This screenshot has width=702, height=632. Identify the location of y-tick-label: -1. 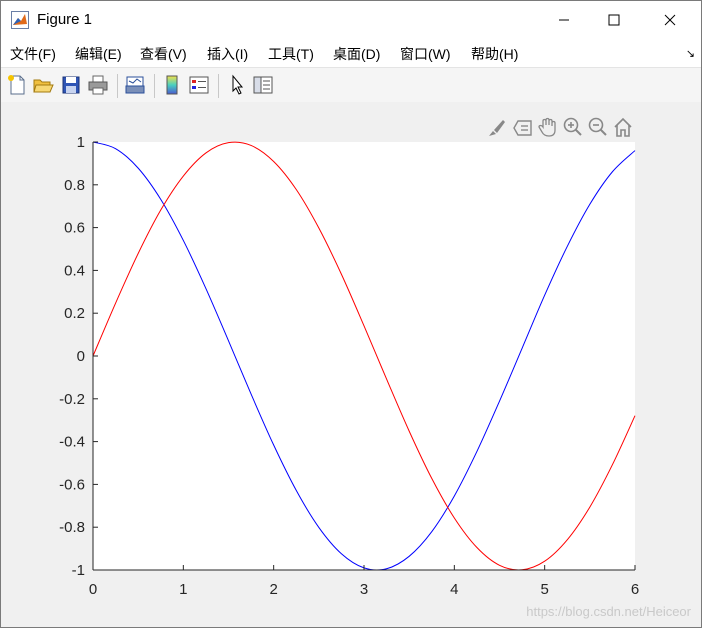
(78, 570).